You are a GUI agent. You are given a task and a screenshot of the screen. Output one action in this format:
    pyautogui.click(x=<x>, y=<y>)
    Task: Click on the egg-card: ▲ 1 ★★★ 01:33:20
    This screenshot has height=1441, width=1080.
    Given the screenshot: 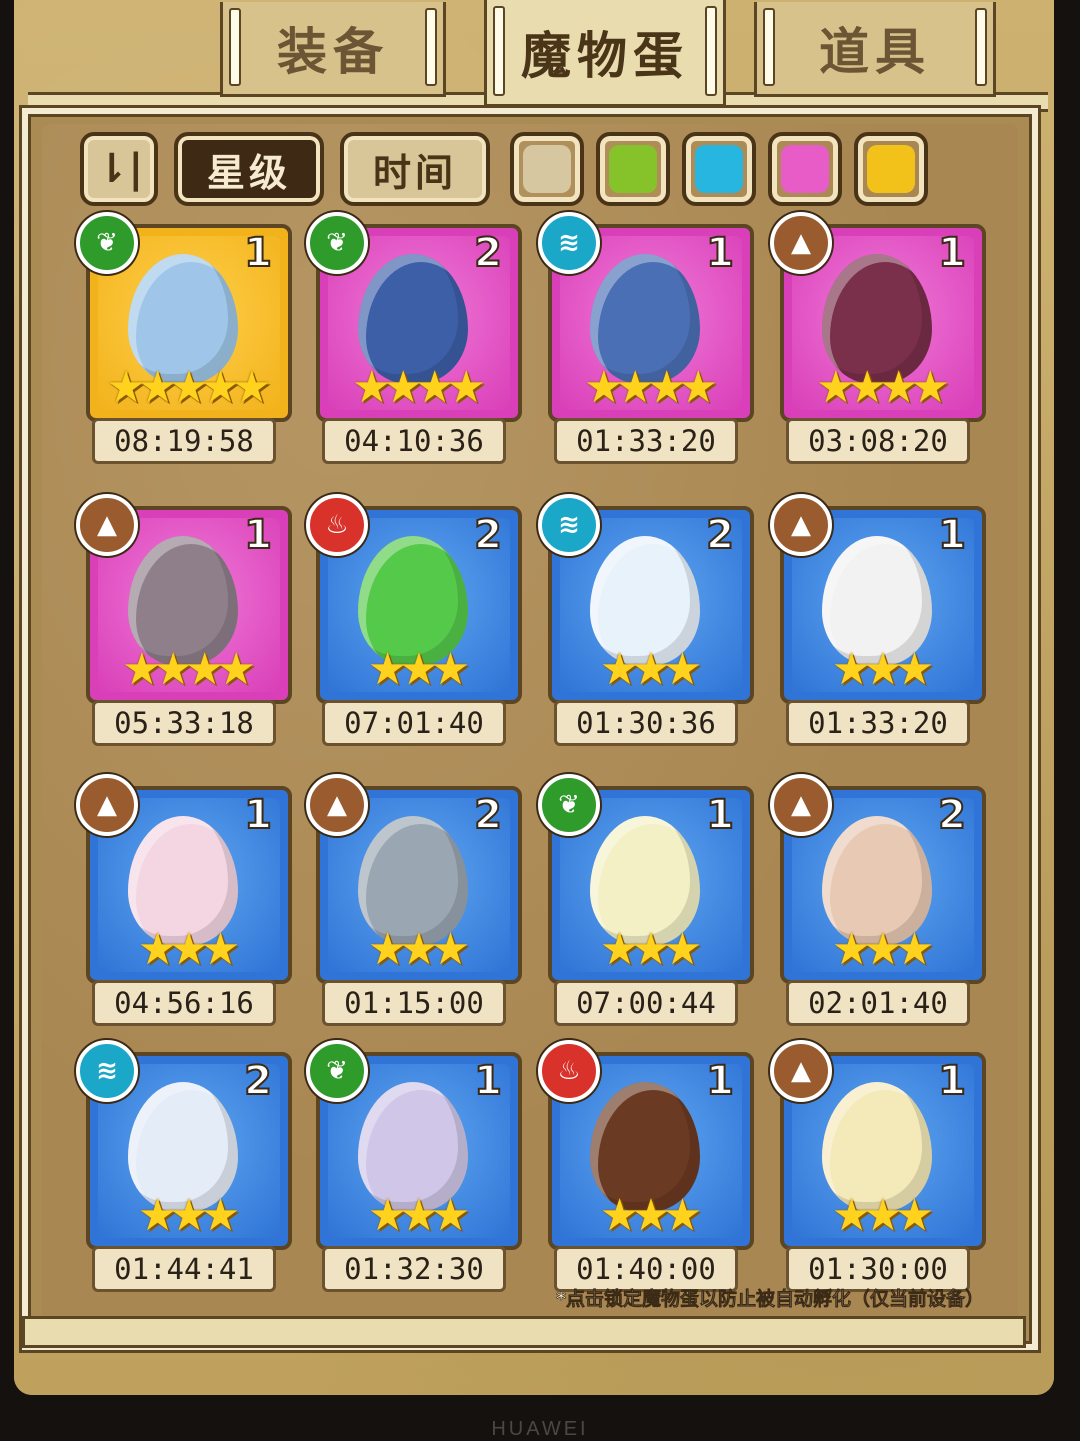 What is the action you would take?
    pyautogui.click(x=878, y=624)
    